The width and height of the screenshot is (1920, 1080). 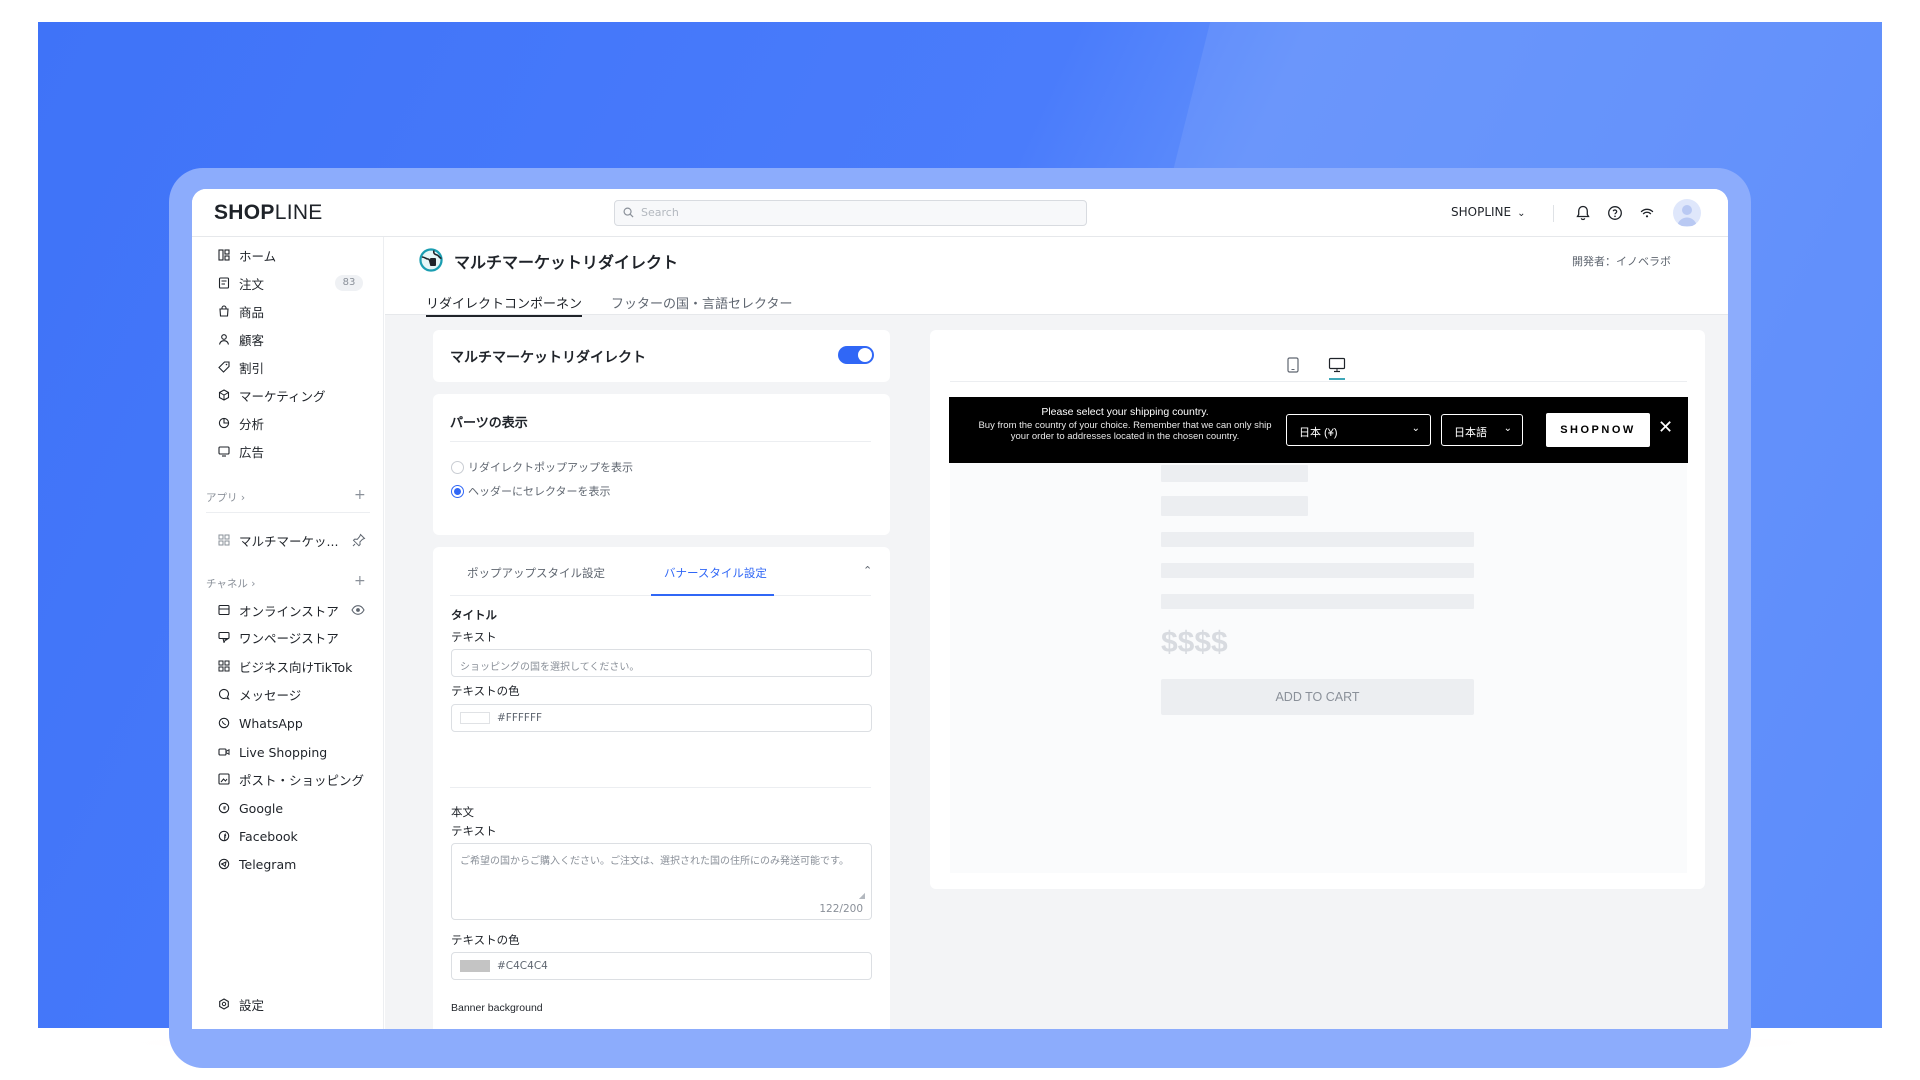 What do you see at coordinates (268, 213) in the screenshot?
I see `shopline-logo: SHOPLINE` at bounding box center [268, 213].